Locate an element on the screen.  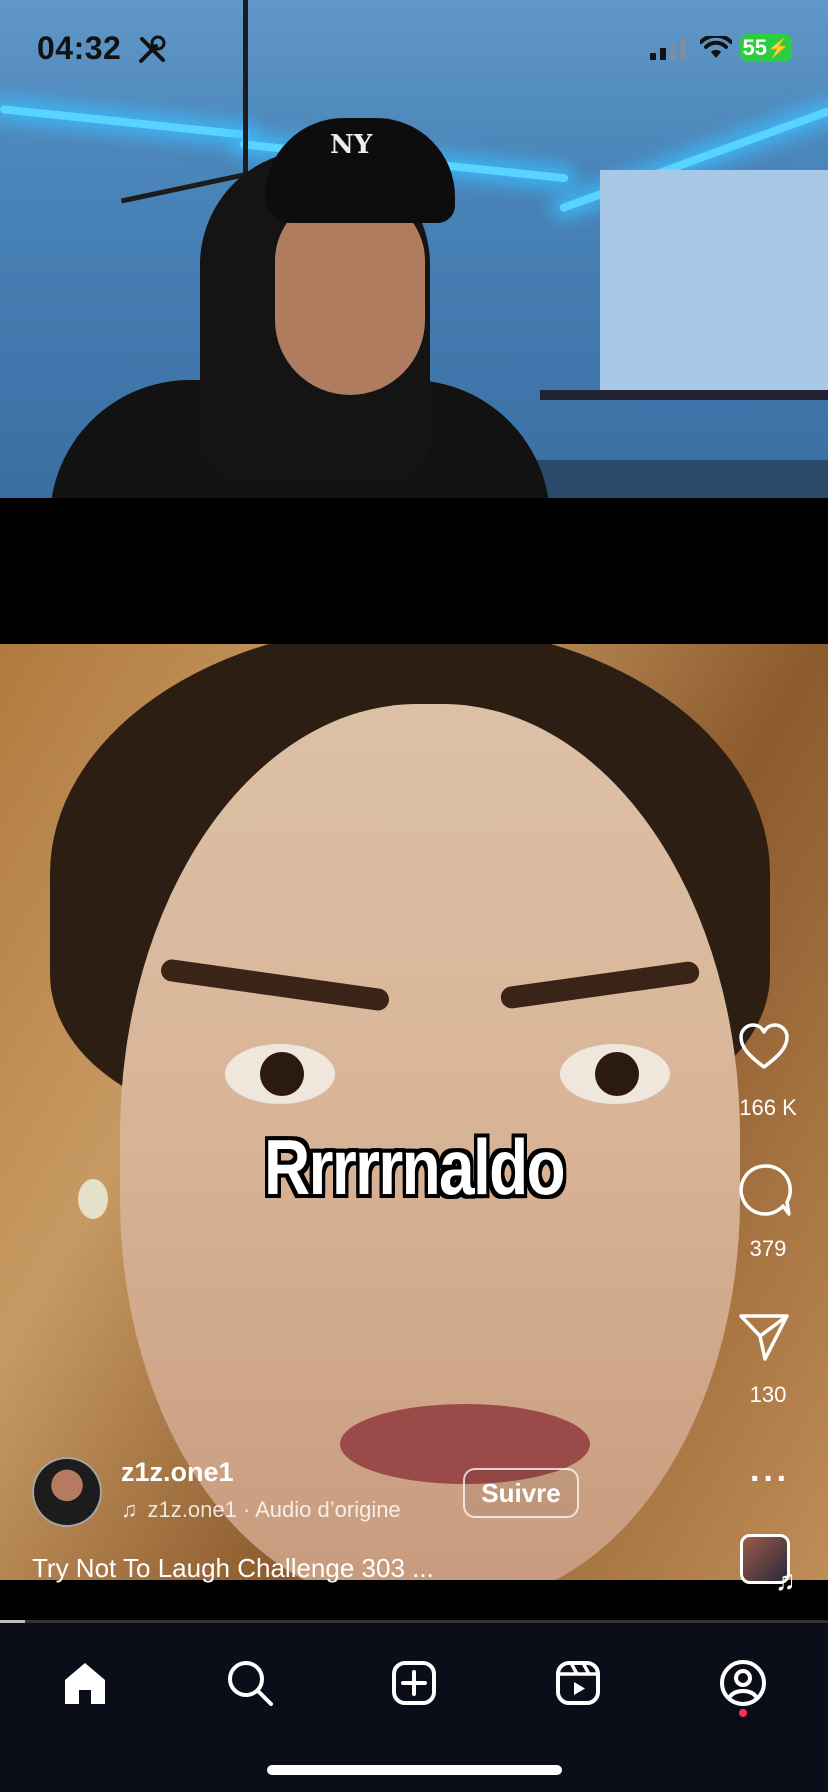
nav-profile is located at coordinates (743, 1683).